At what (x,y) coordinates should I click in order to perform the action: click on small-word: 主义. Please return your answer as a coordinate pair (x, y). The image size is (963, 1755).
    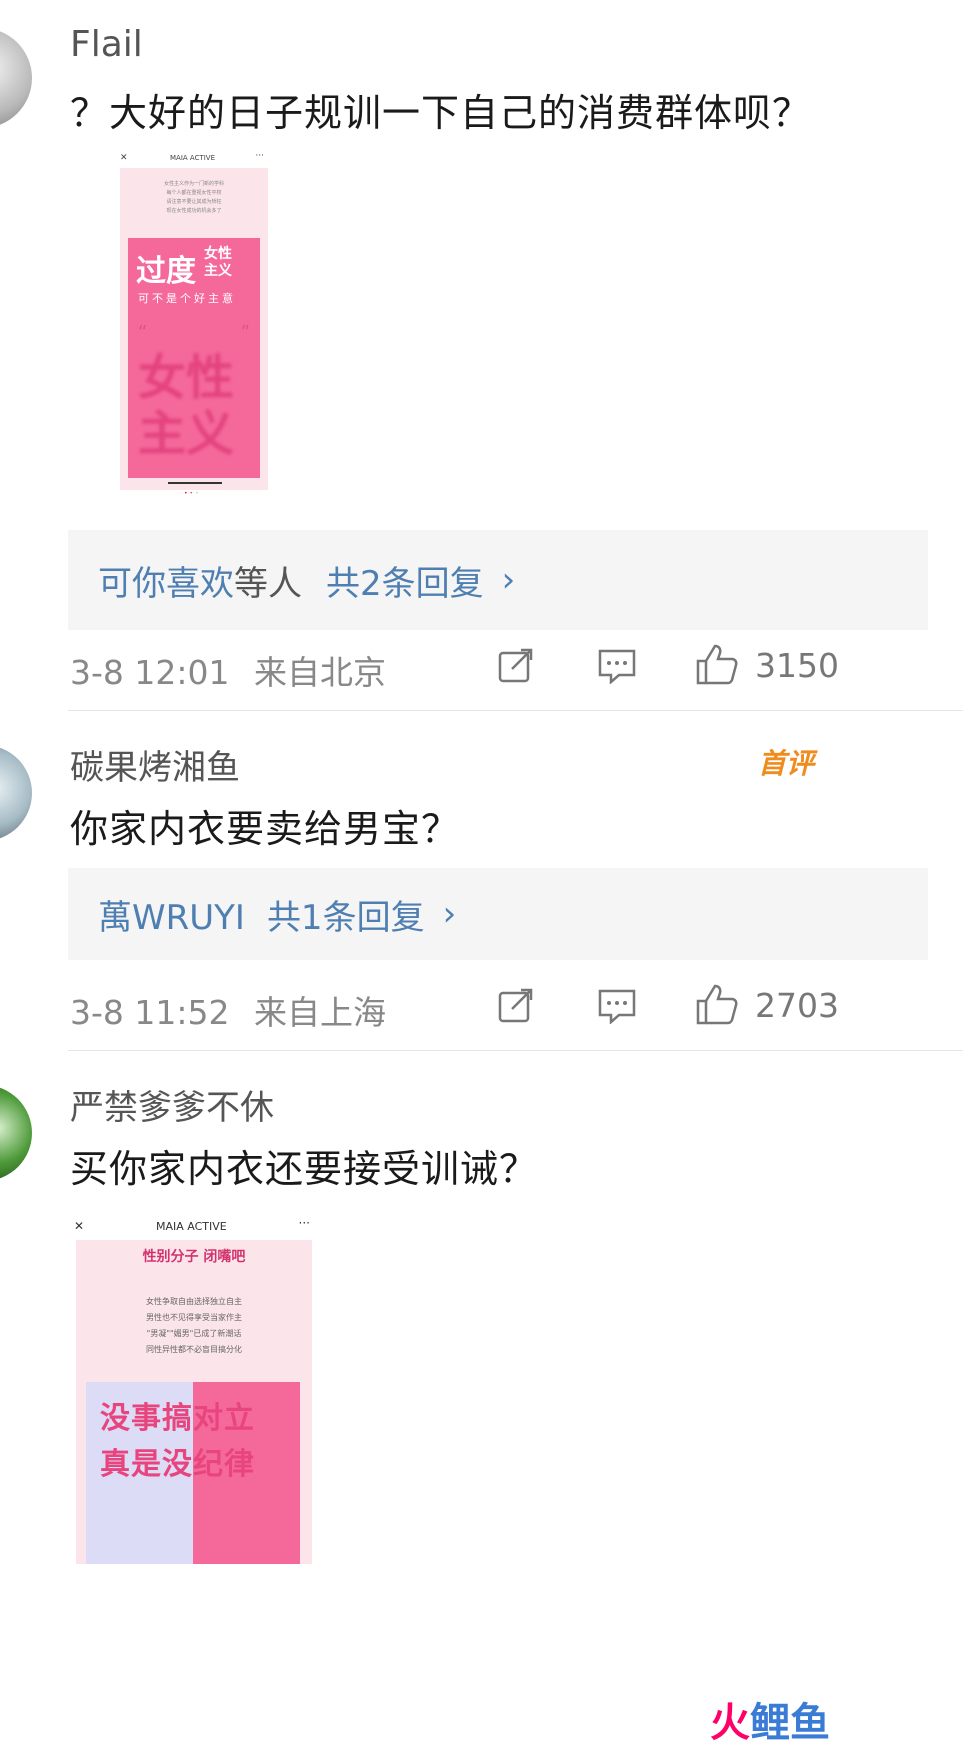
    Looking at the image, I should click on (218, 271).